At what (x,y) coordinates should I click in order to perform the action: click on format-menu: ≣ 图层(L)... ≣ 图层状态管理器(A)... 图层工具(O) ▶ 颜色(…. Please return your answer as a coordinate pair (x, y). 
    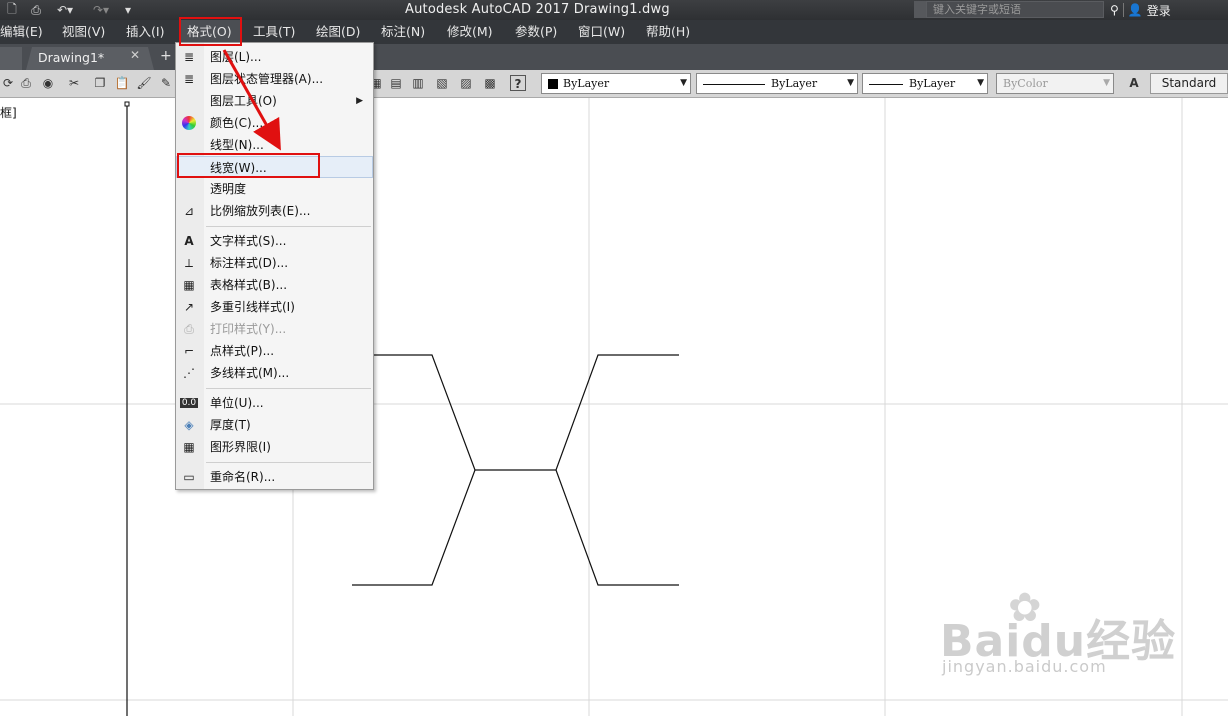
    Looking at the image, I should click on (274, 266).